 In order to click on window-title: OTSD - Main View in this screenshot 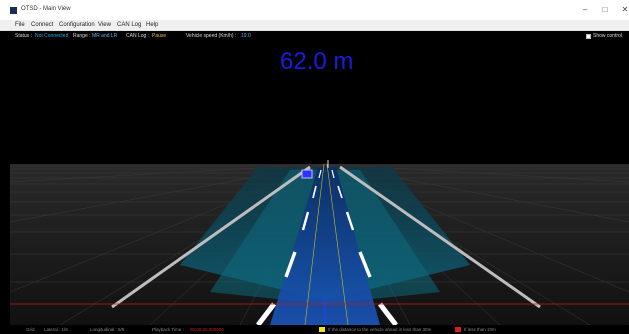, I will do `click(46, 9)`.